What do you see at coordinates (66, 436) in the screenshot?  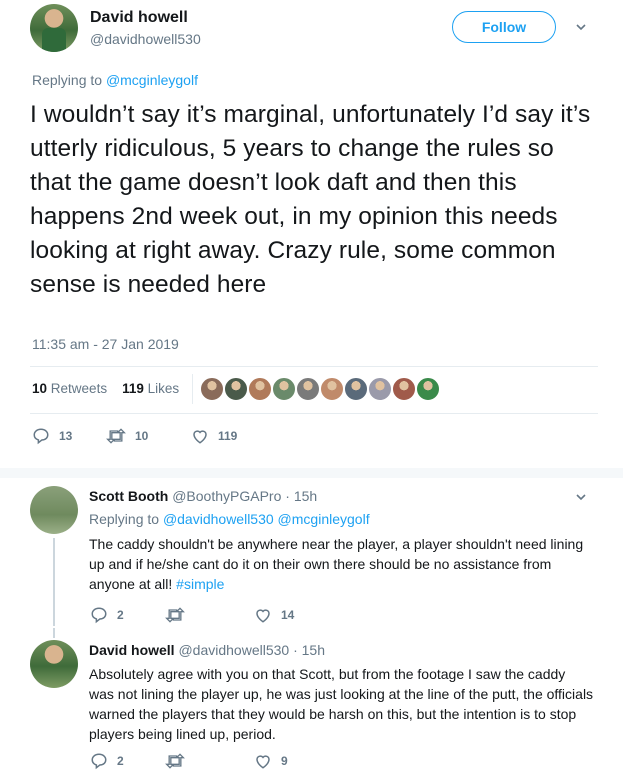 I see `reply-count: 13` at bounding box center [66, 436].